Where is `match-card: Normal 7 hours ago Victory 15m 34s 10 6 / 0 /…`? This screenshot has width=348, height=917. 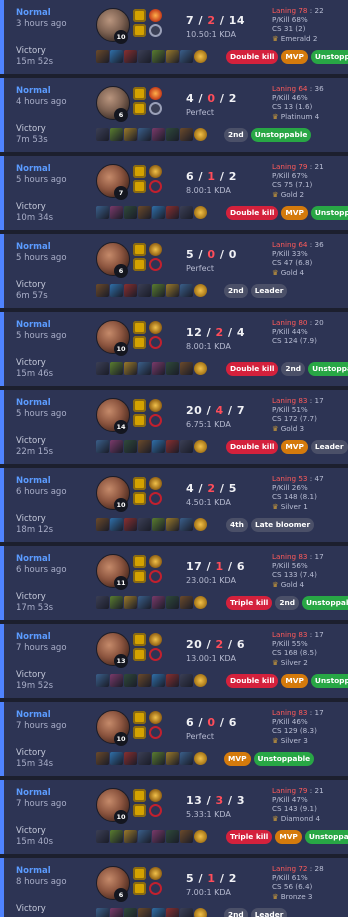
match-card: Normal 7 hours ago Victory 15m 34s 10 6 / 0 /… is located at coordinates (174, 739).